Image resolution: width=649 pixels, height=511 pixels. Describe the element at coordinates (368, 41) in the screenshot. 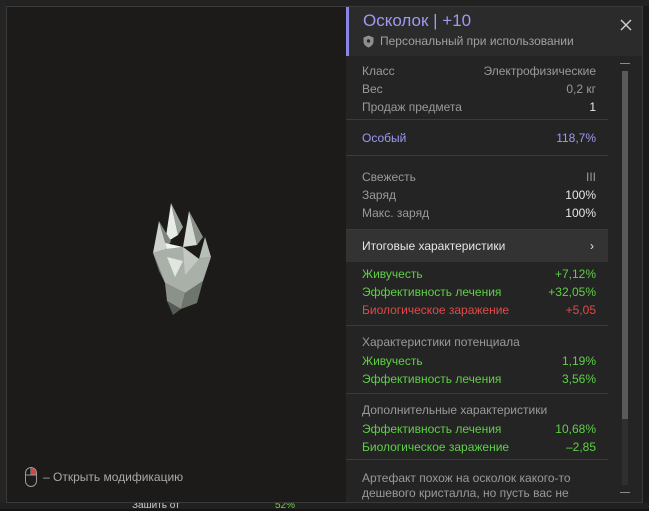

I see `shield-icon` at that location.